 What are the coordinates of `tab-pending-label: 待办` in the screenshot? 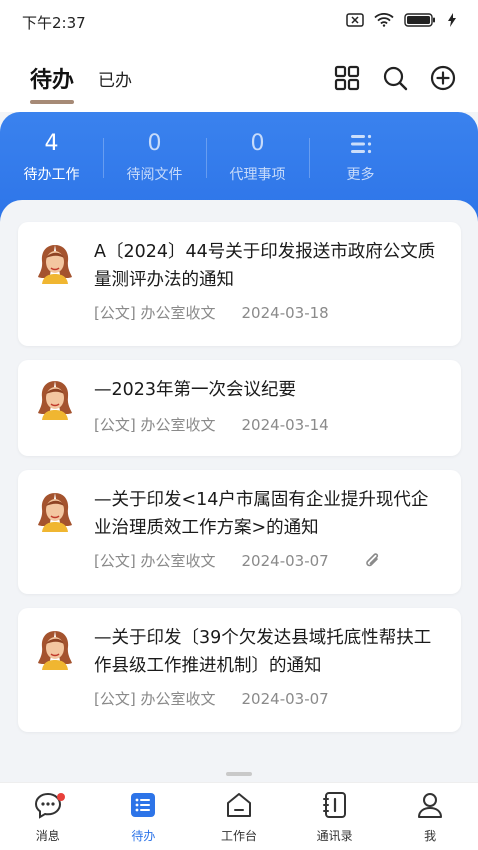 It's located at (52, 80).